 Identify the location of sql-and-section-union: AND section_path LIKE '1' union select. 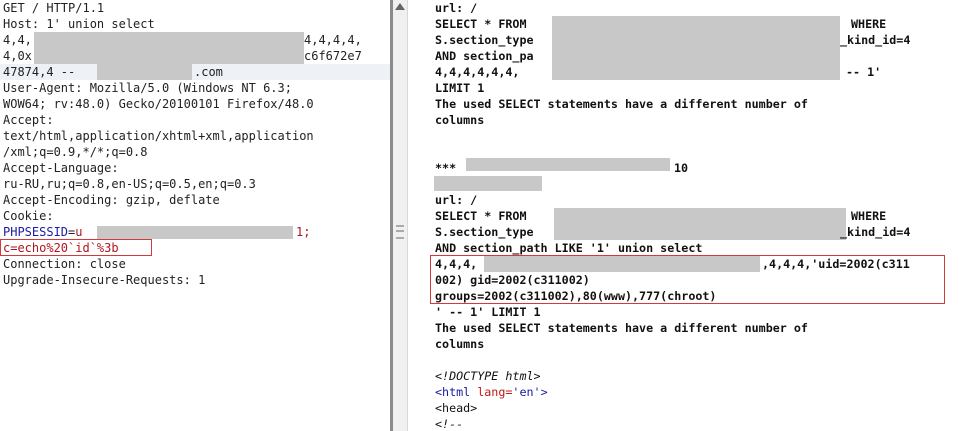
(569, 248).